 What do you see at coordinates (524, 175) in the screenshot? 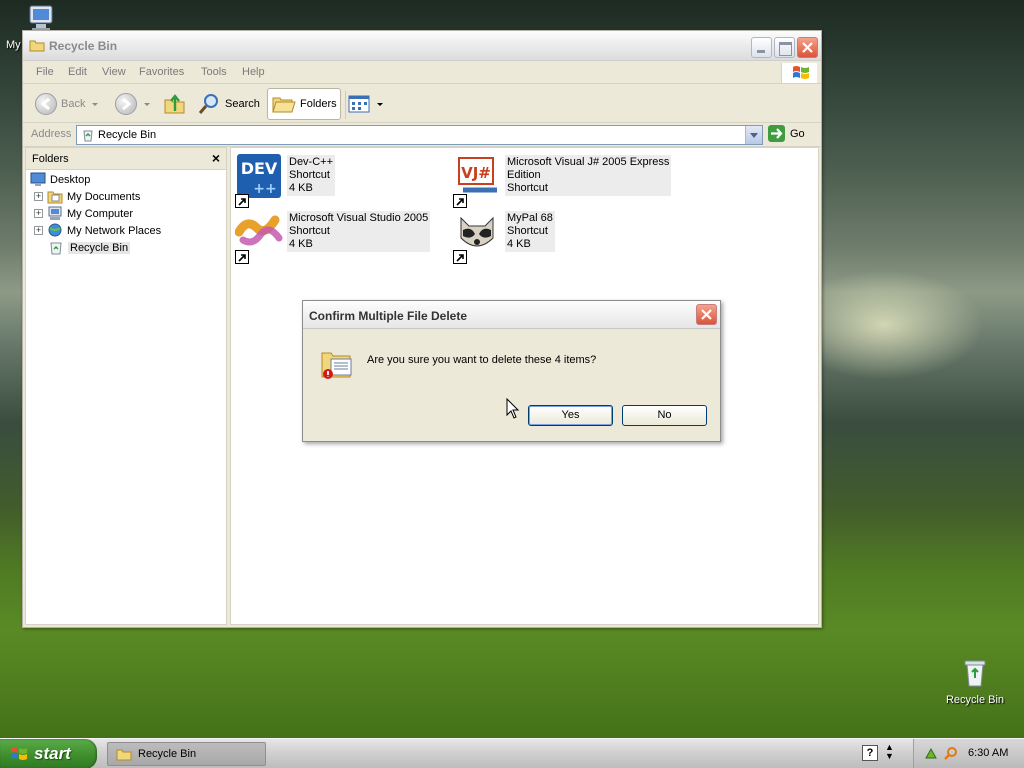
I see `file-name-continued: Edition` at bounding box center [524, 175].